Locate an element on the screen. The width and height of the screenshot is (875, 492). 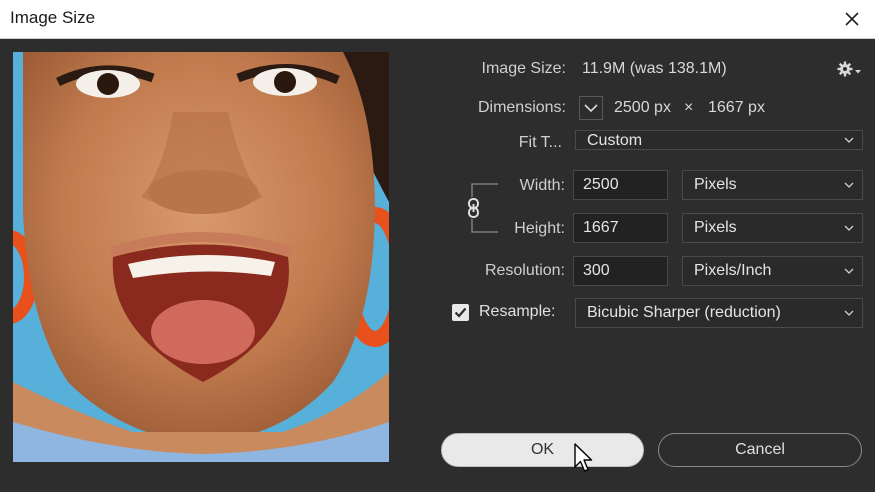
resample-checkbox is located at coordinates (460, 312).